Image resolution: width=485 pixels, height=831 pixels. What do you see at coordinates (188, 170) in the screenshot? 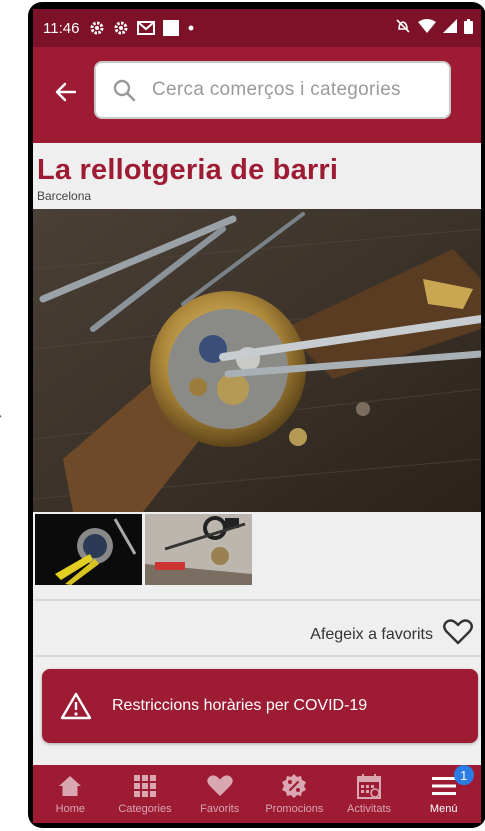
I see `store-name: La rellotgeria de barri` at bounding box center [188, 170].